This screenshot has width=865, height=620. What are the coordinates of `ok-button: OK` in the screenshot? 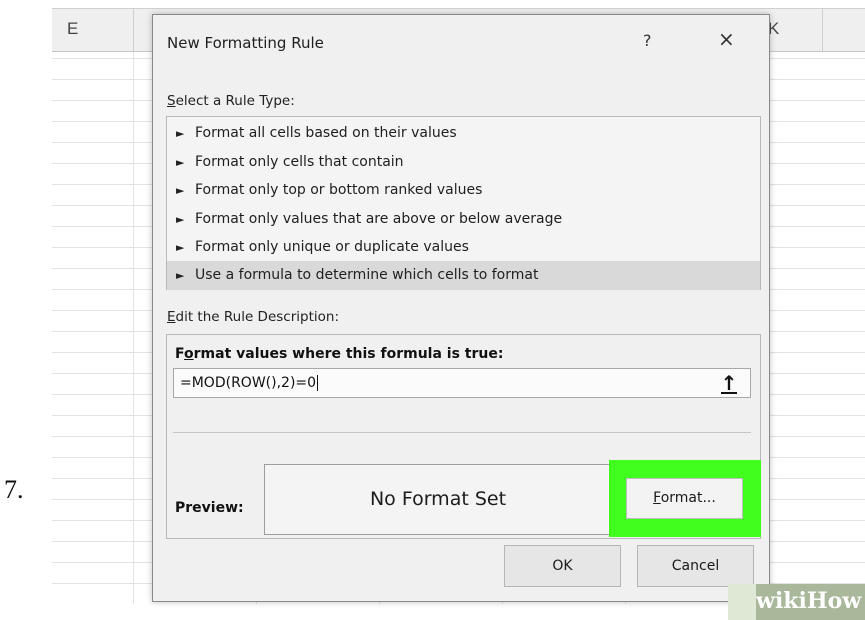 It's located at (562, 566).